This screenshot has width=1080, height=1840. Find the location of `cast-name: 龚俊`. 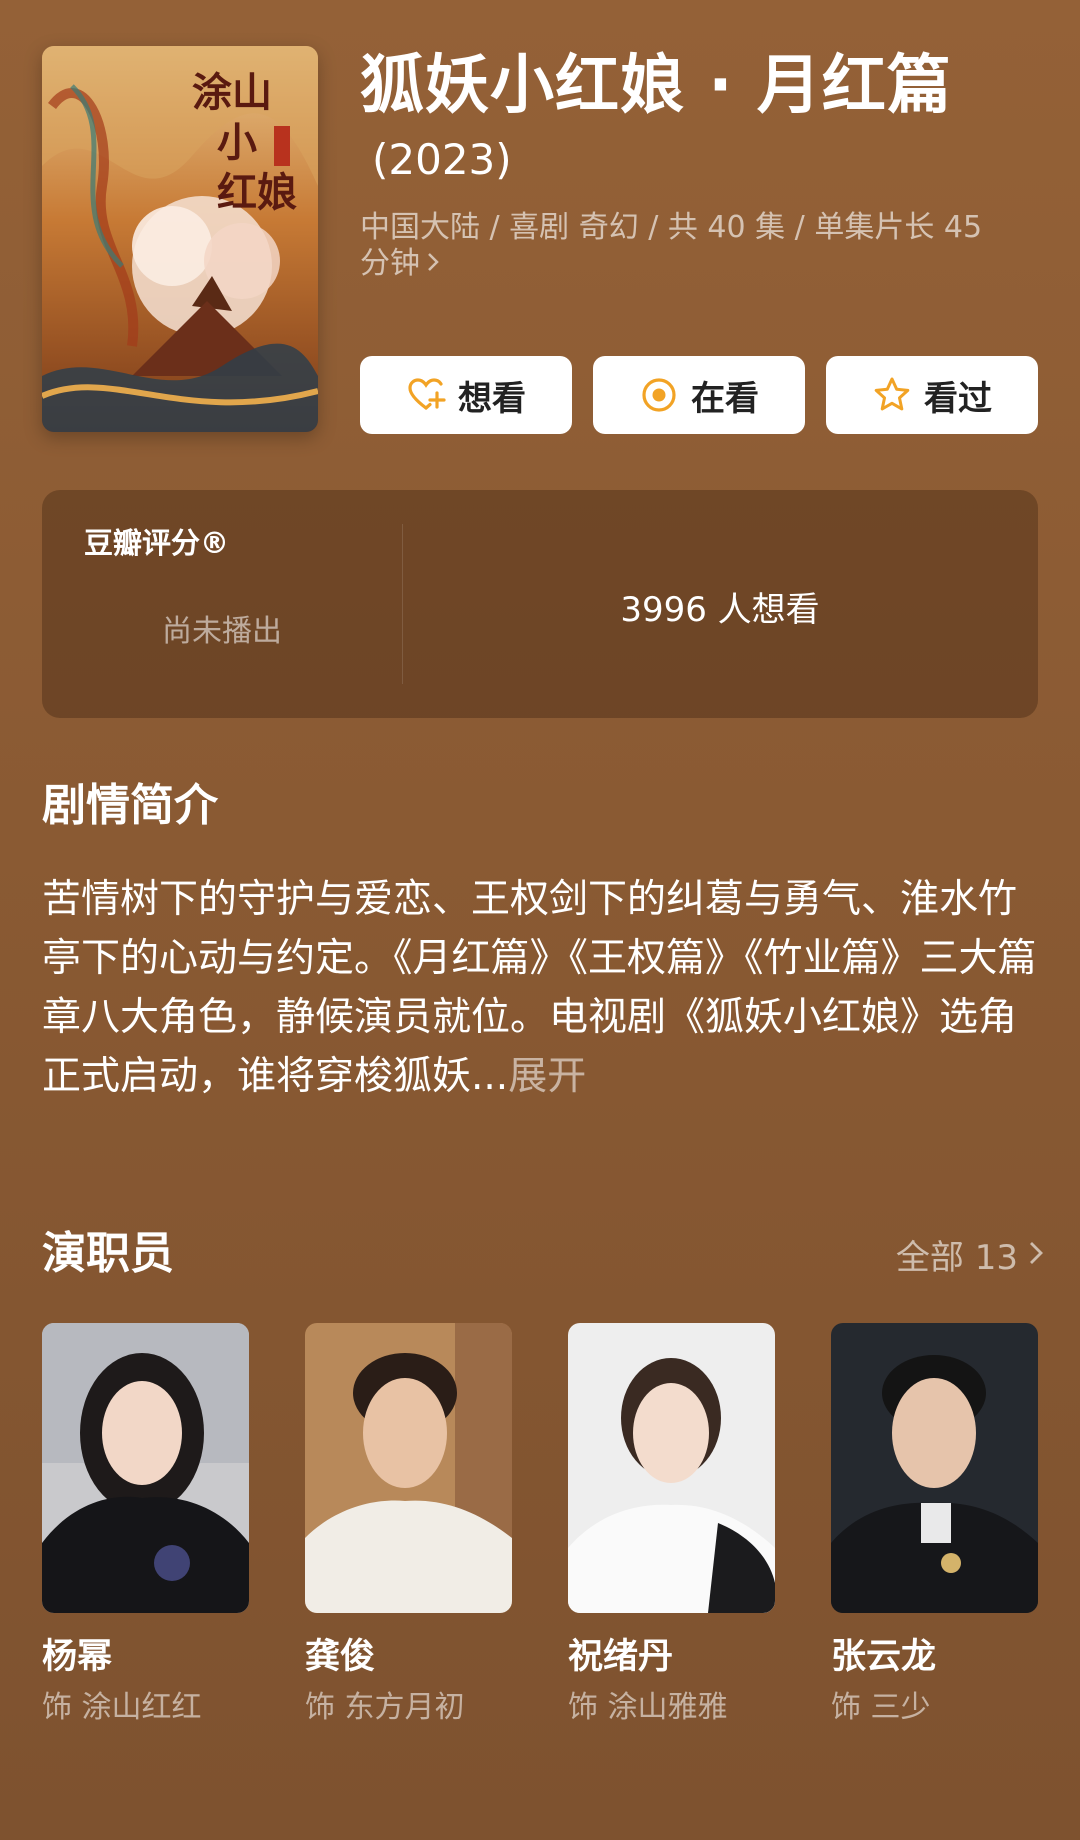

cast-name: 龚俊 is located at coordinates (340, 1657).